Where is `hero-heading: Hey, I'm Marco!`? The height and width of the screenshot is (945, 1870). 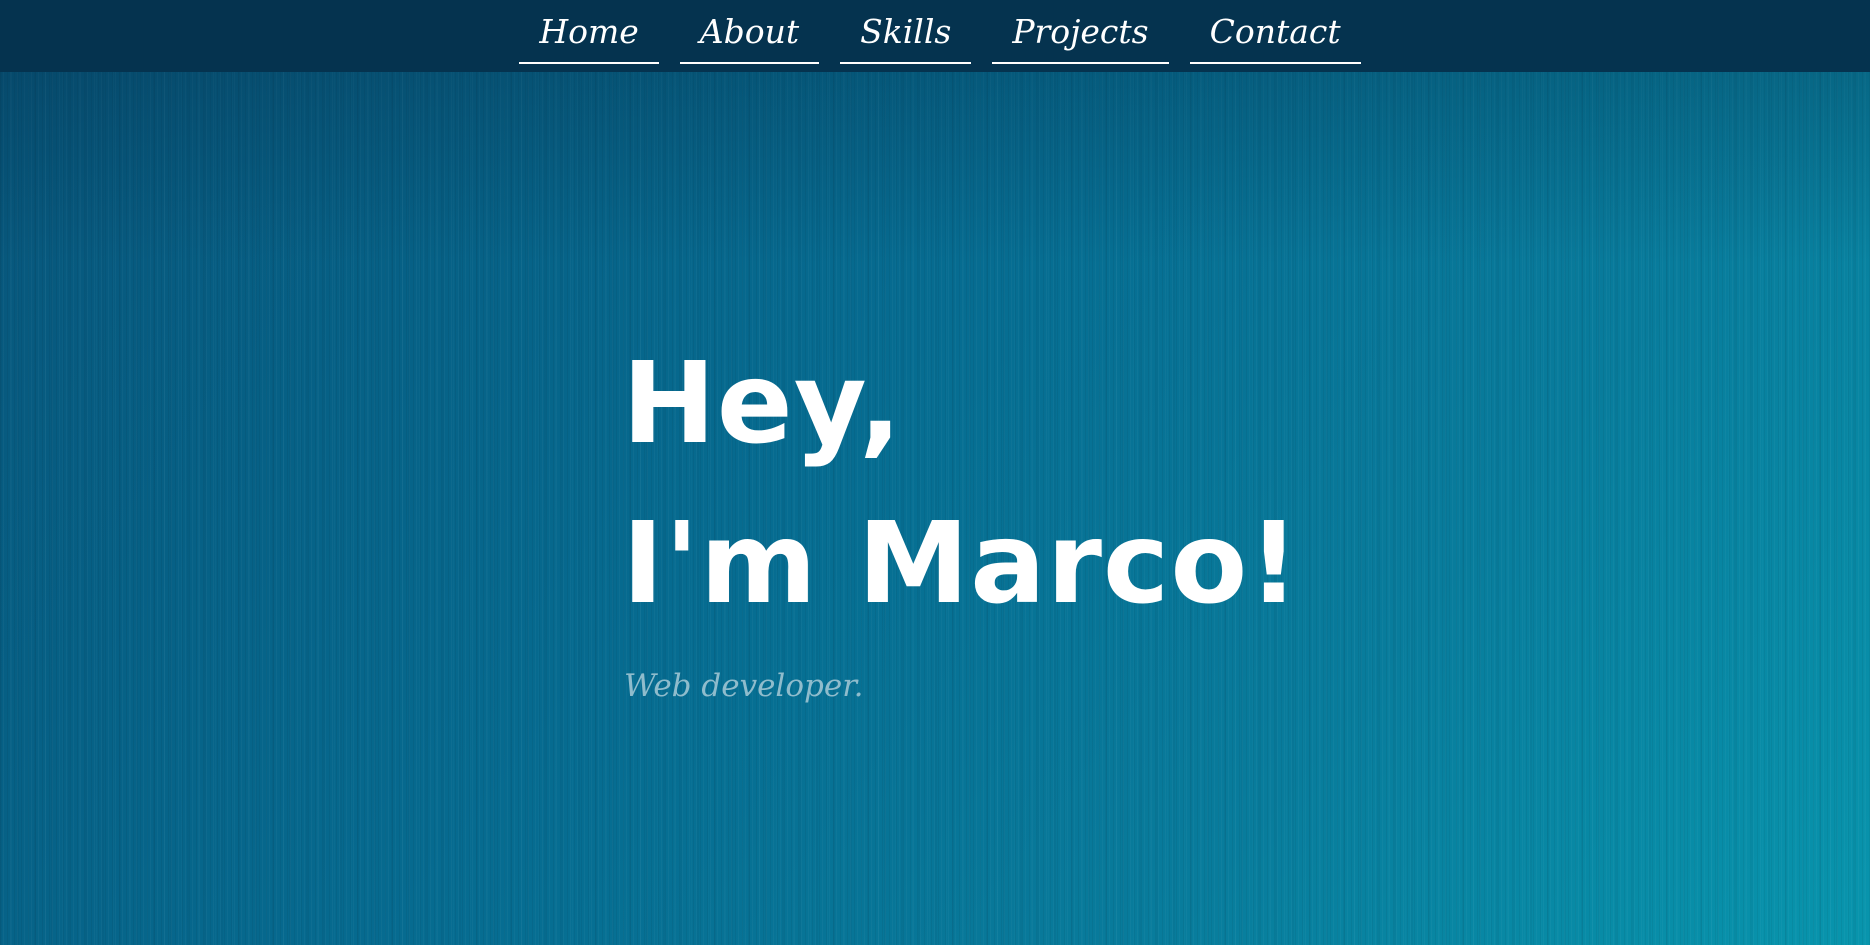
hero-heading: Hey, I'm Marco! is located at coordinates (961, 484).